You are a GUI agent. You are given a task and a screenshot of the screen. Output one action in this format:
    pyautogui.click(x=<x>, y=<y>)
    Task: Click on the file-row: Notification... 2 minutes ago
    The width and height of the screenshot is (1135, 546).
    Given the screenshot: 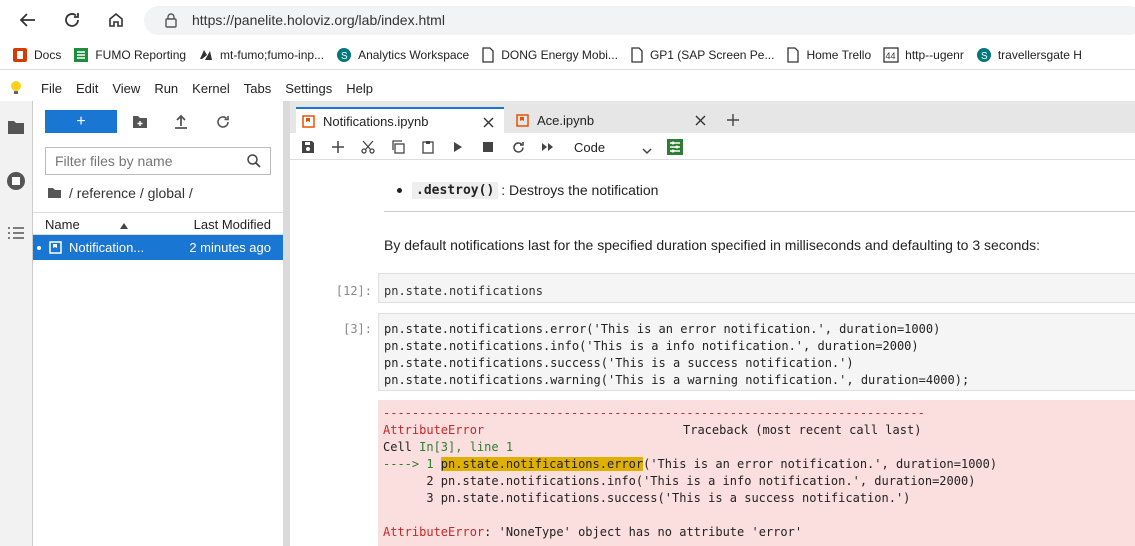 What is the action you would take?
    pyautogui.click(x=158, y=247)
    